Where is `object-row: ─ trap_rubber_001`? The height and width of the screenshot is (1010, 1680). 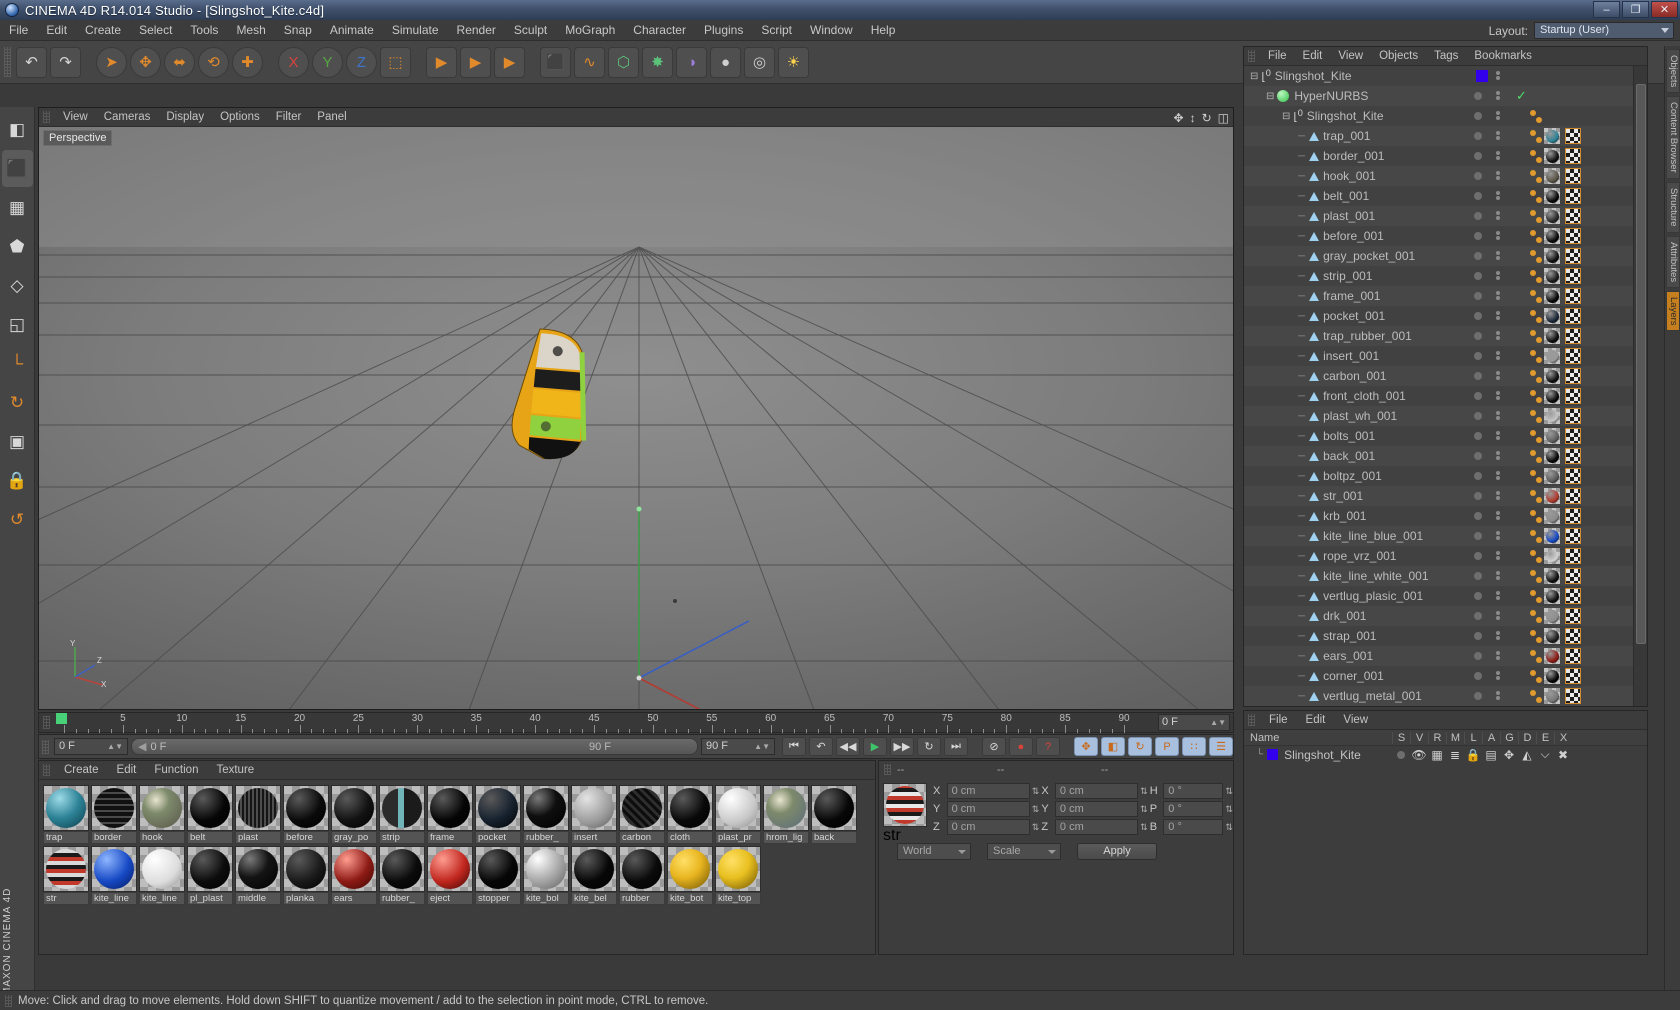
object-row: ─ trap_rubber_001 is located at coordinates (1438, 336).